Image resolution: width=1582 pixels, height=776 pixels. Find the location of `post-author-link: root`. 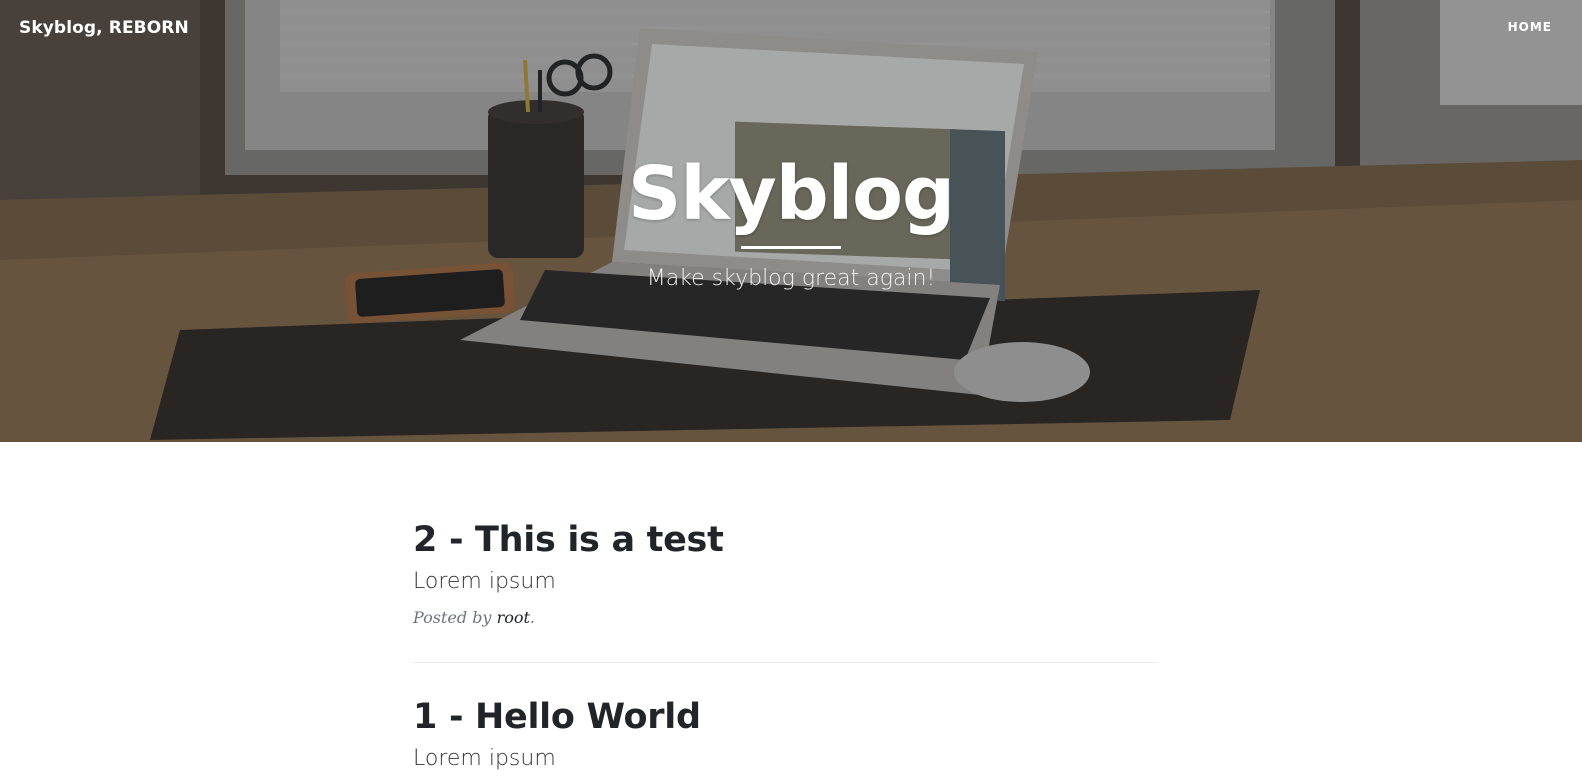

post-author-link: root is located at coordinates (513, 617).